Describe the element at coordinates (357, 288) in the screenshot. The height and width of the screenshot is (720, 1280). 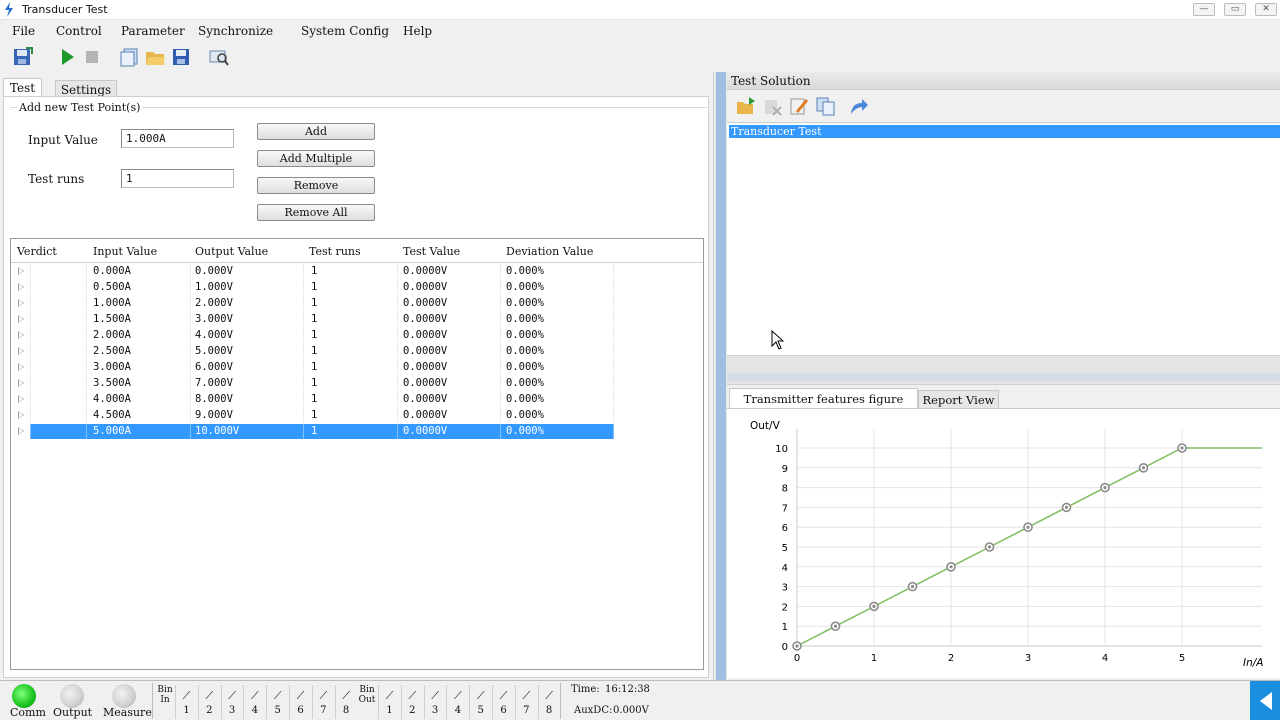
I see `table-row: 0.500A 1.000V 1 0.0000V 0.000%` at that location.